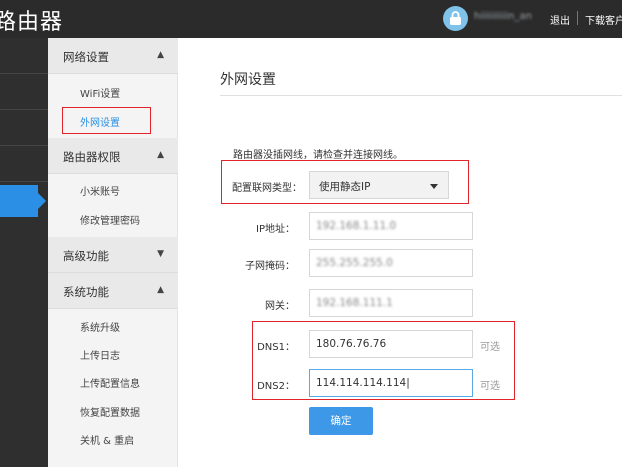 The height and width of the screenshot is (467, 622). I want to click on dns1-input: 180.76.76.76, so click(391, 344).